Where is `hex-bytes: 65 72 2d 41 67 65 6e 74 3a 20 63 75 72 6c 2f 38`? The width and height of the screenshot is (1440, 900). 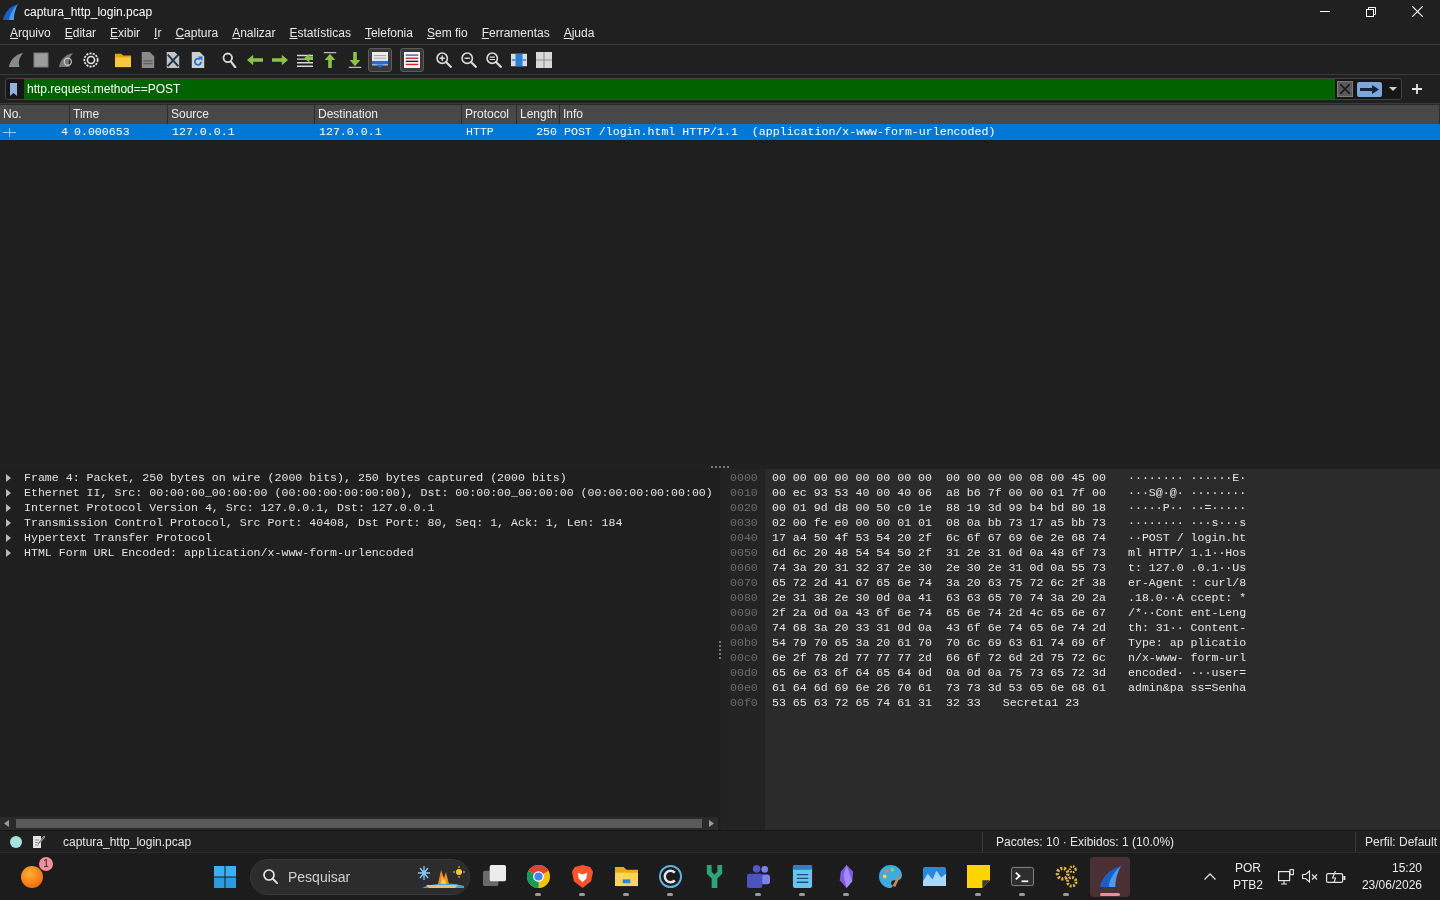
hex-bytes: 65 72 2d 41 67 65 6e 74 3a 20 63 75 72 6c 2f 38 is located at coordinates (939, 582).